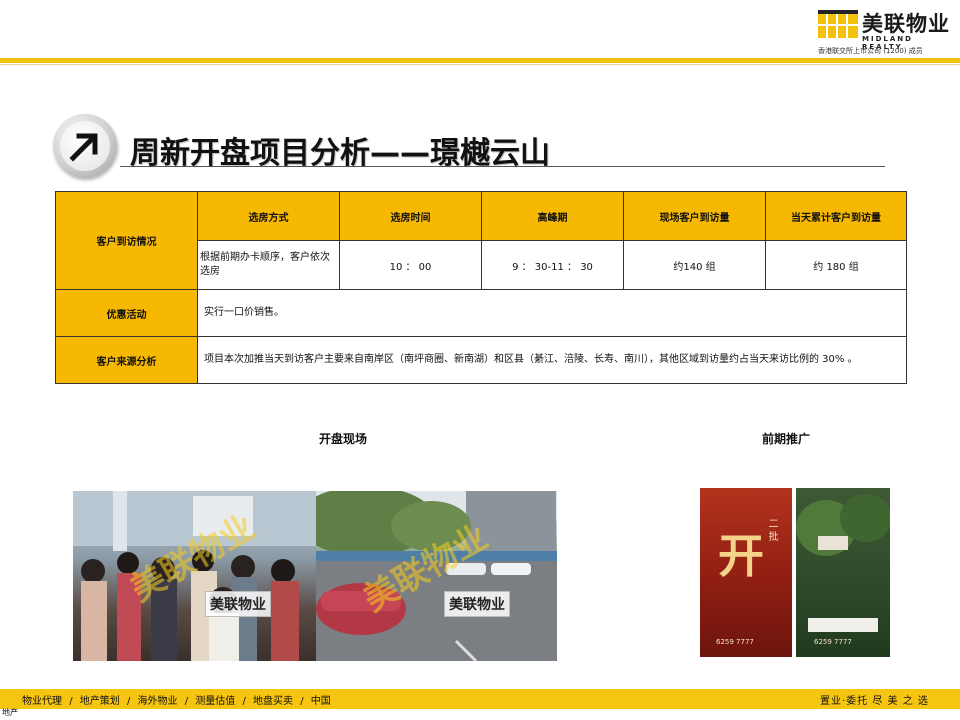 This screenshot has height=720, width=960. Describe the element at coordinates (126, 360) in the screenshot. I see `source-label: 客户来源分析` at that location.